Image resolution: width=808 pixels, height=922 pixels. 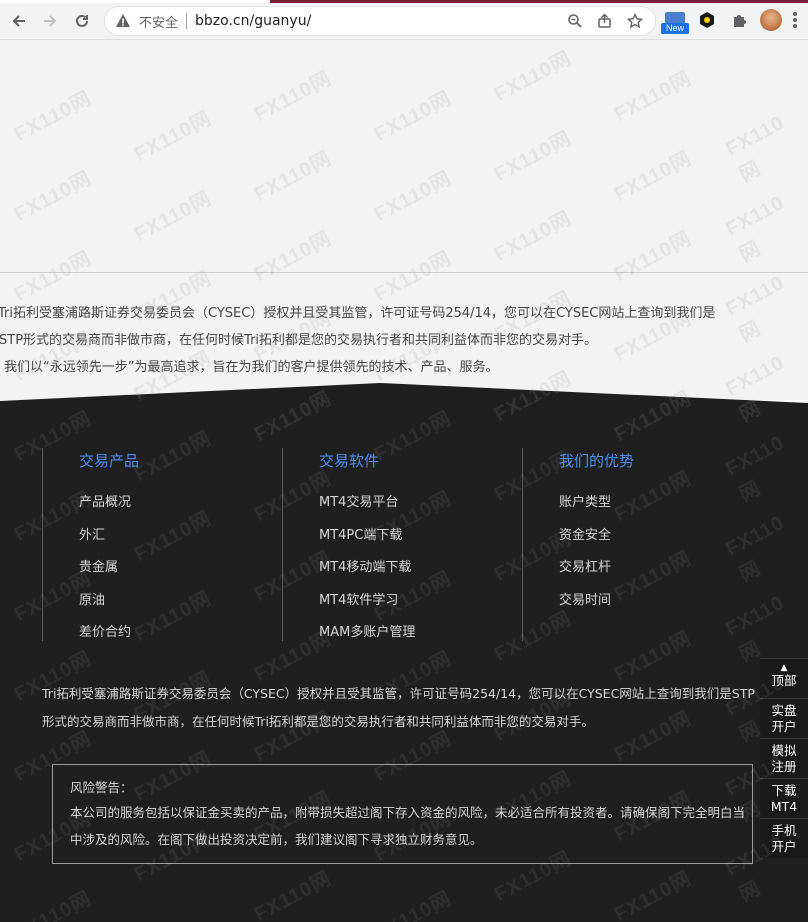 I want to click on browser-toolbar: 不安全 bbzo.cn/guanyu/ New, so click(x=404, y=20).